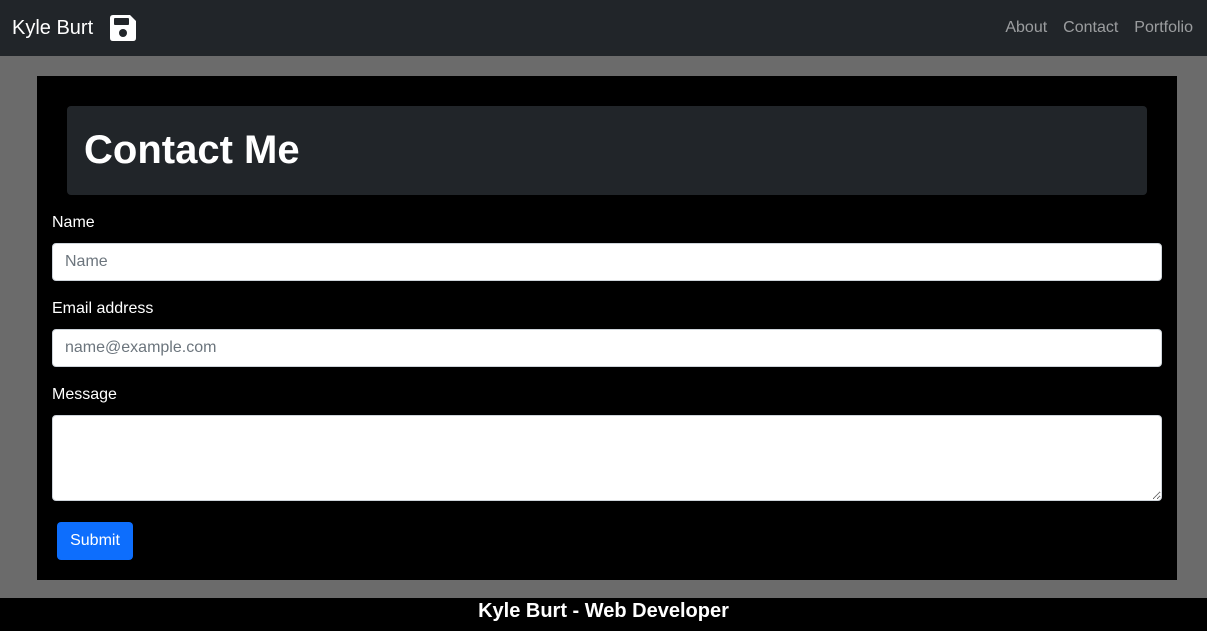 This screenshot has width=1207, height=631. What do you see at coordinates (607, 348) in the screenshot?
I see `email-input` at bounding box center [607, 348].